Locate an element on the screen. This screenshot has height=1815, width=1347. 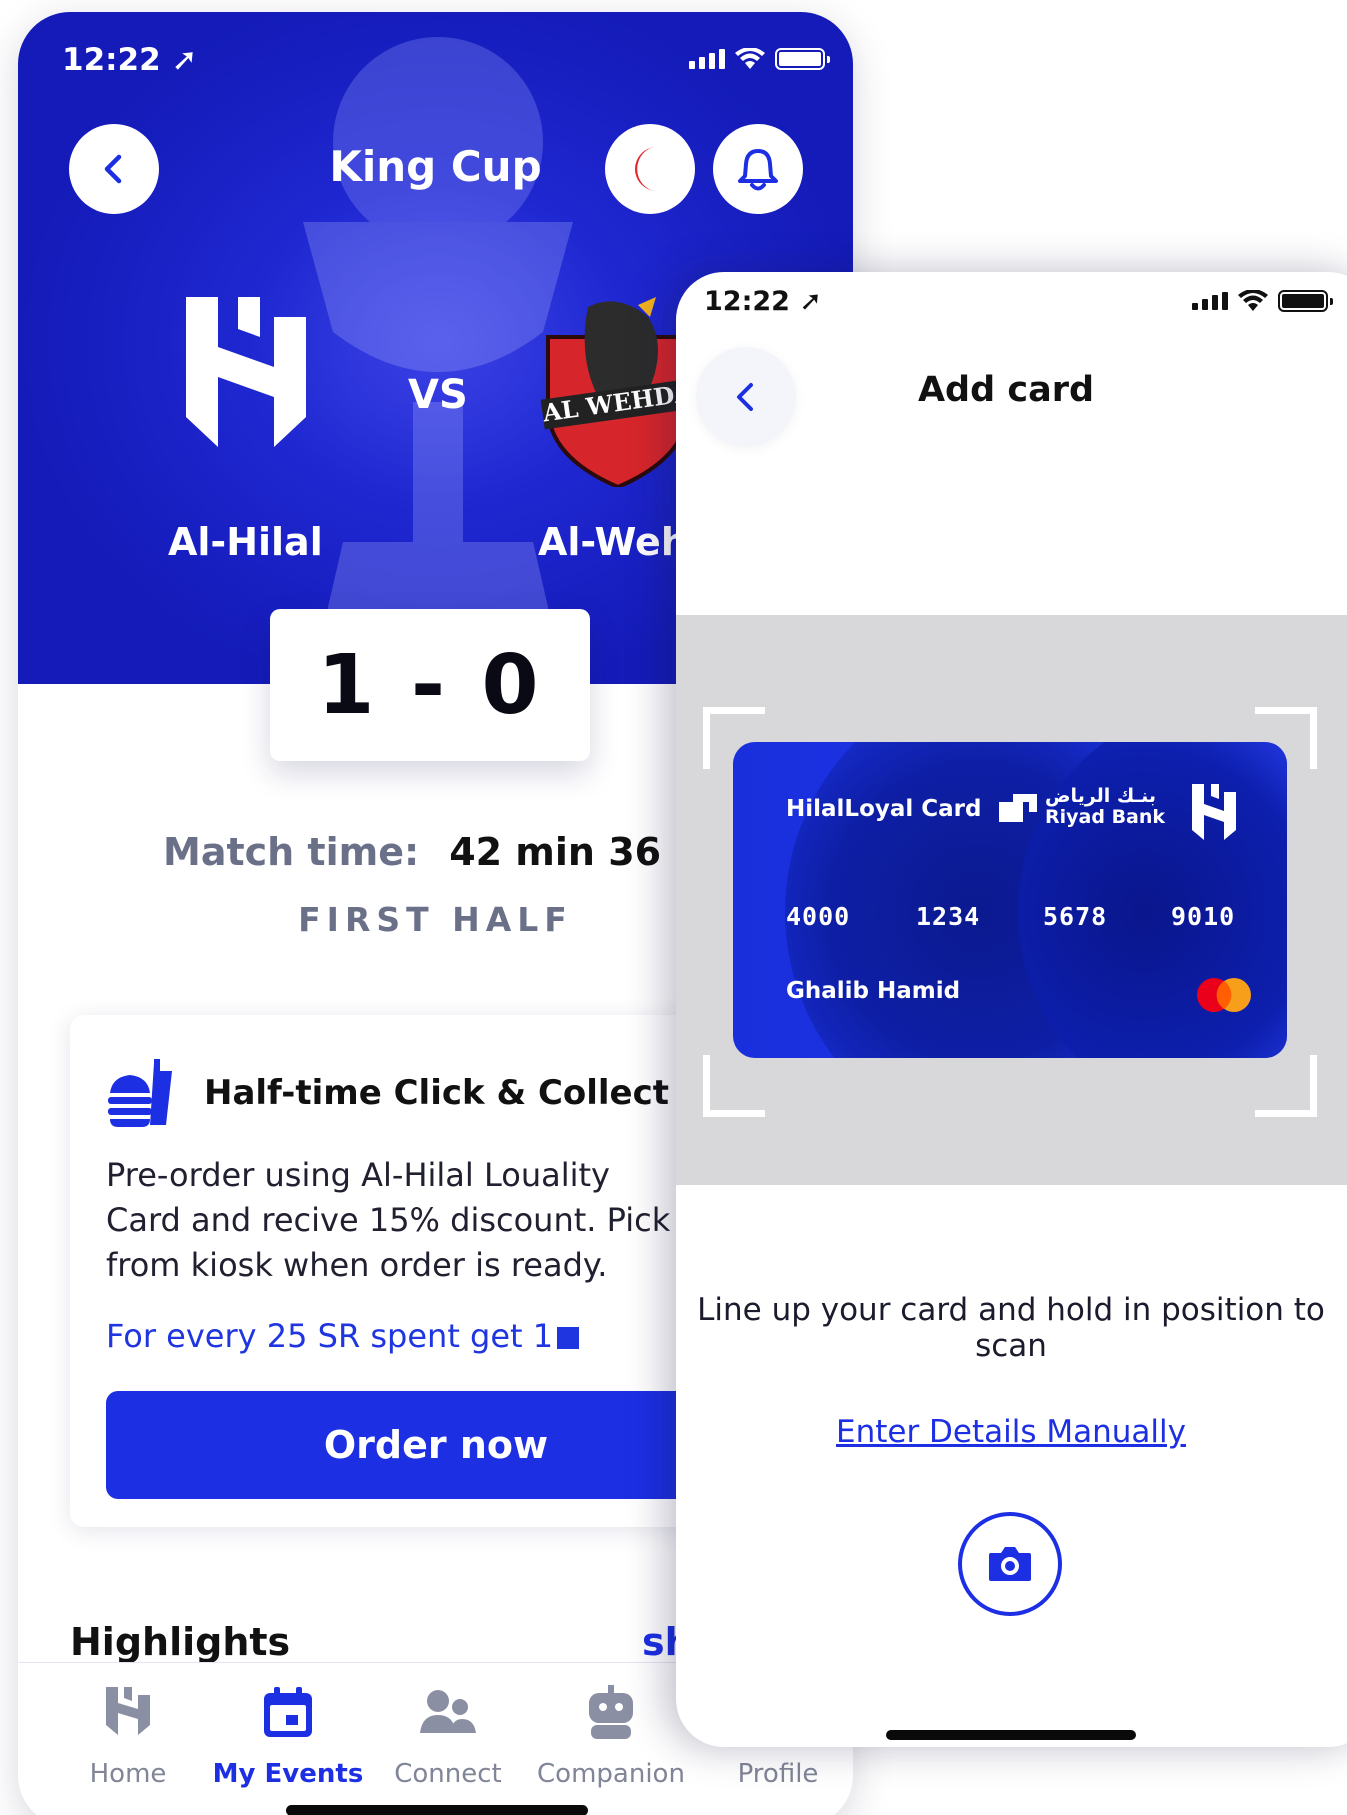
bell-icon is located at coordinates (758, 170).